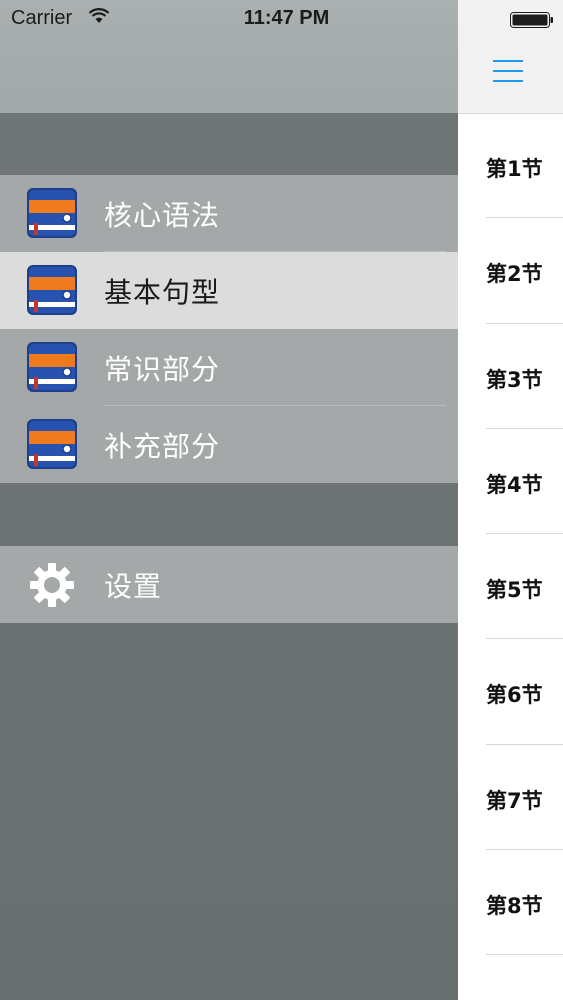  I want to click on gear-icon, so click(52, 585).